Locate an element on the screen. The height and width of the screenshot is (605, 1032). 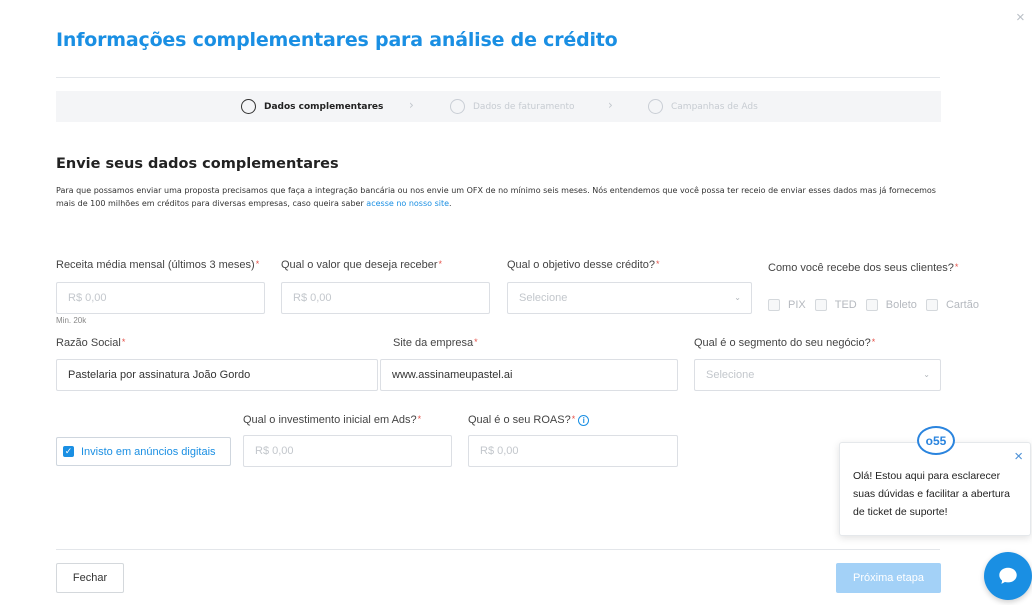
segmento-select: Selecione ⌄ is located at coordinates (817, 375).